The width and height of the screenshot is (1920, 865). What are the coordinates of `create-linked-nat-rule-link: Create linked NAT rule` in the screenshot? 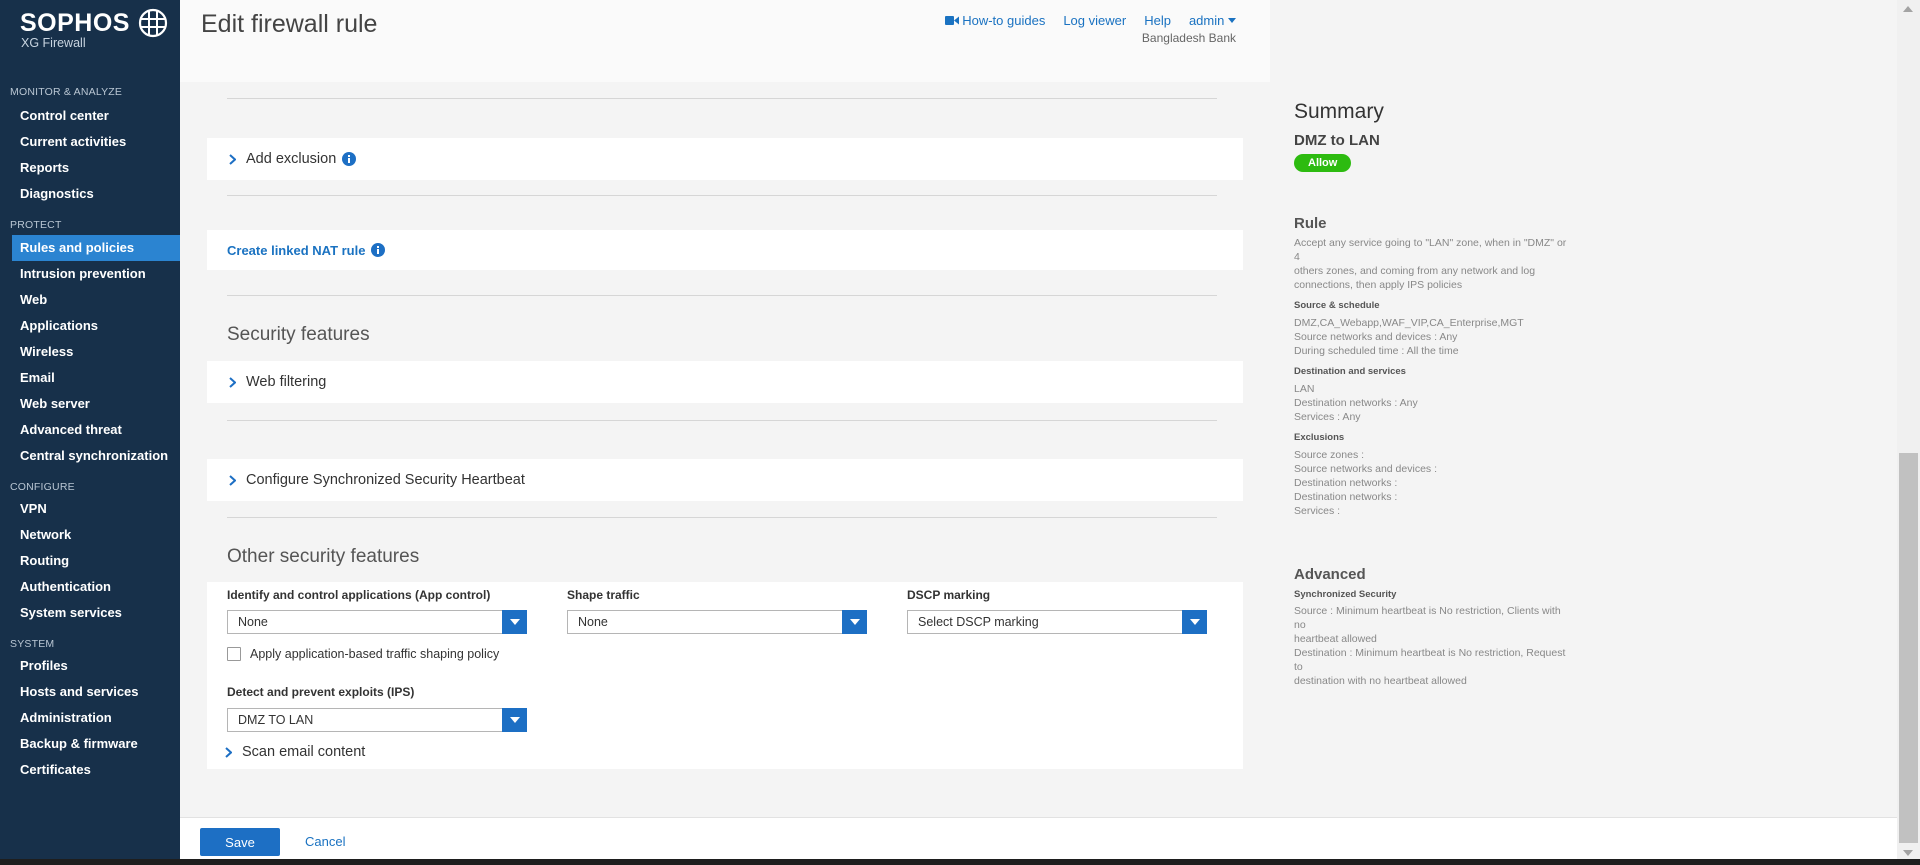 It's located at (296, 250).